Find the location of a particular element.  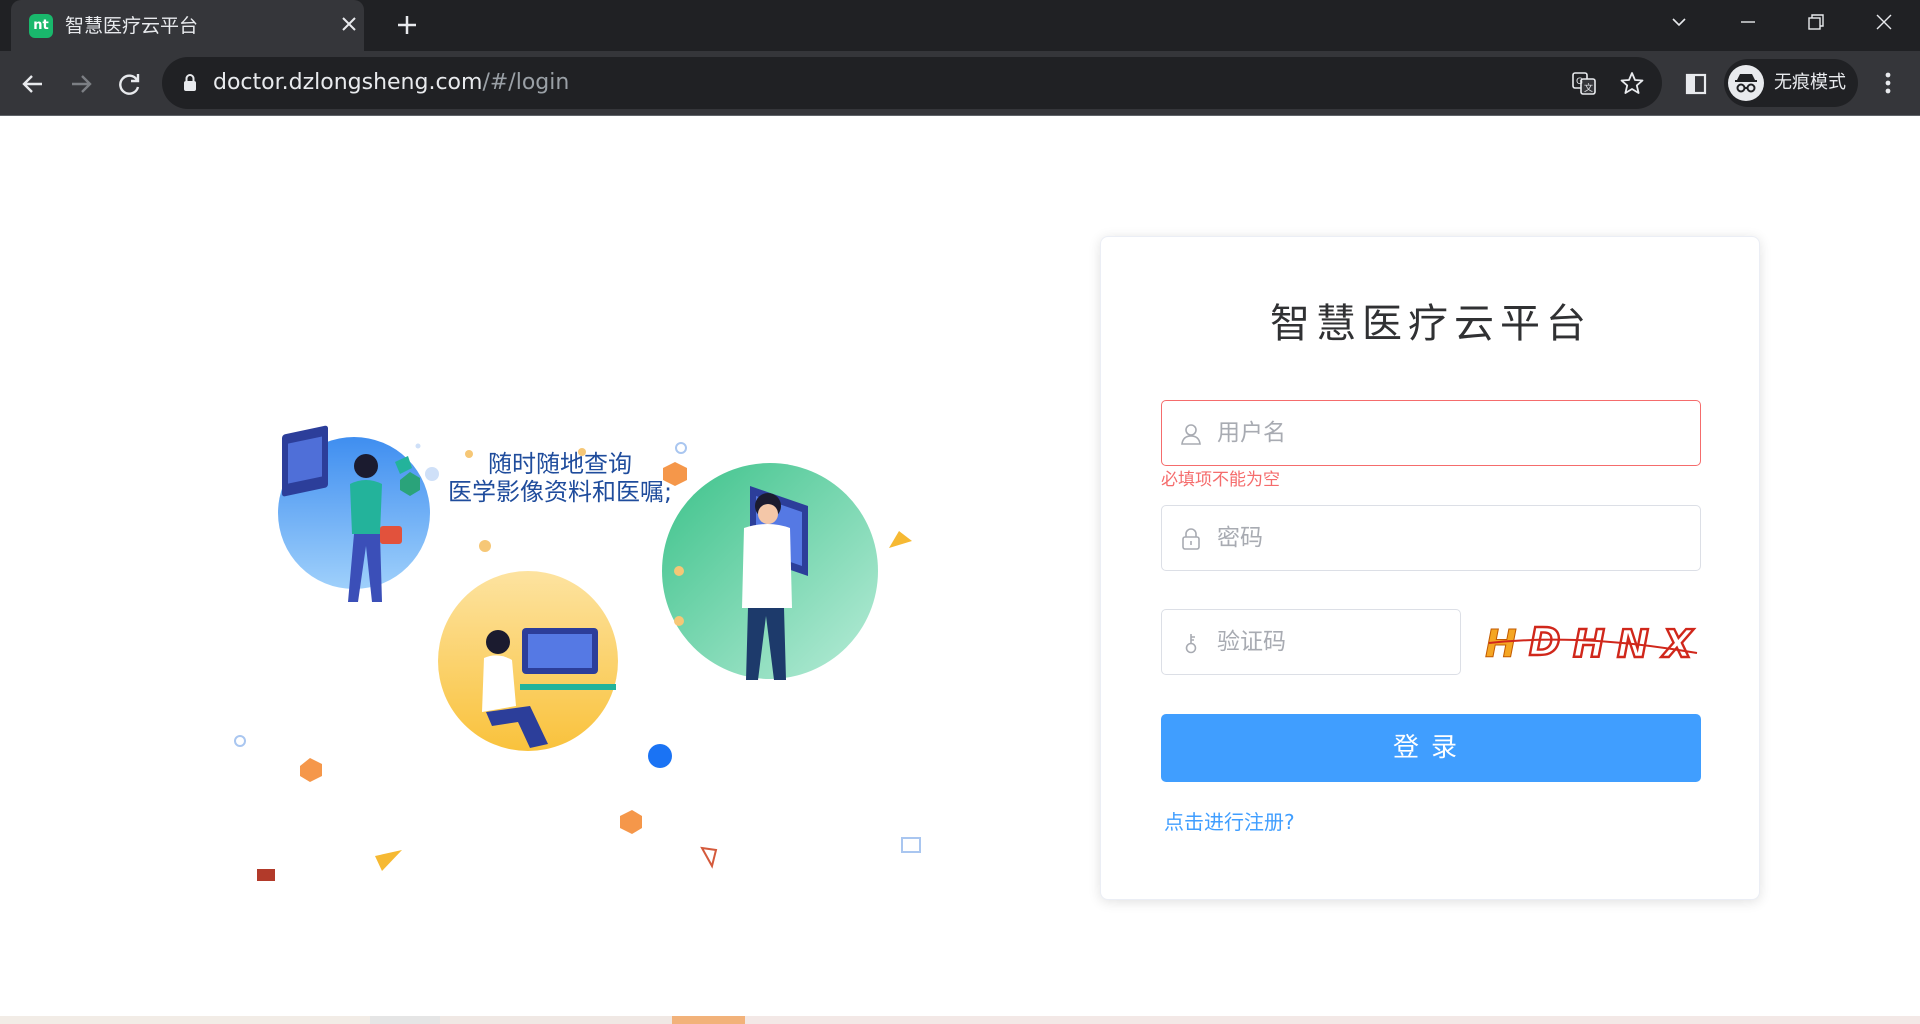

browser-tab: nt 智慧医疗云平台 is located at coordinates (187, 25).